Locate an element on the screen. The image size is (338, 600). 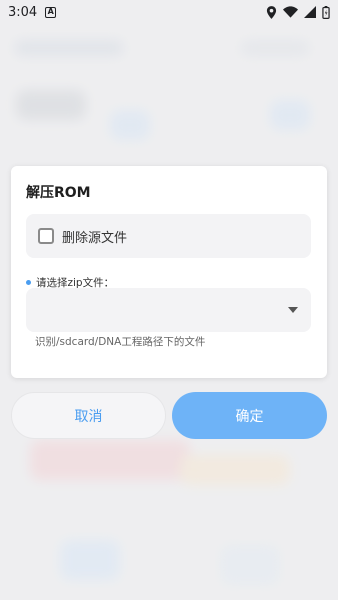
cancel-button: 取消 is located at coordinates (88, 415).